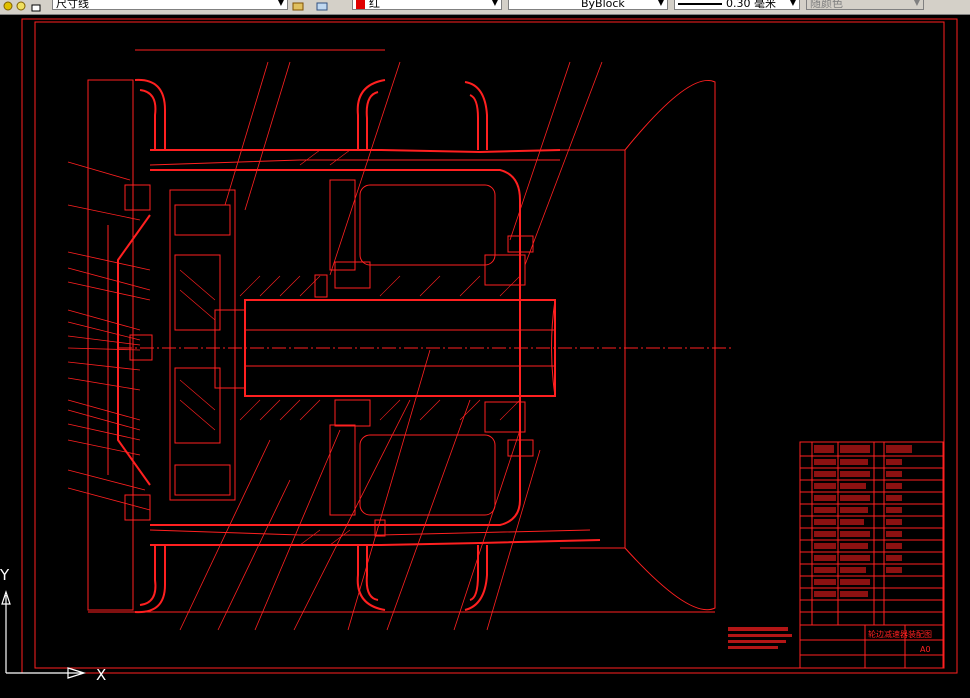 The image size is (970, 698). What do you see at coordinates (72, 5) in the screenshot?
I see `layer-dropdown-value: 尺寸线` at bounding box center [72, 5].